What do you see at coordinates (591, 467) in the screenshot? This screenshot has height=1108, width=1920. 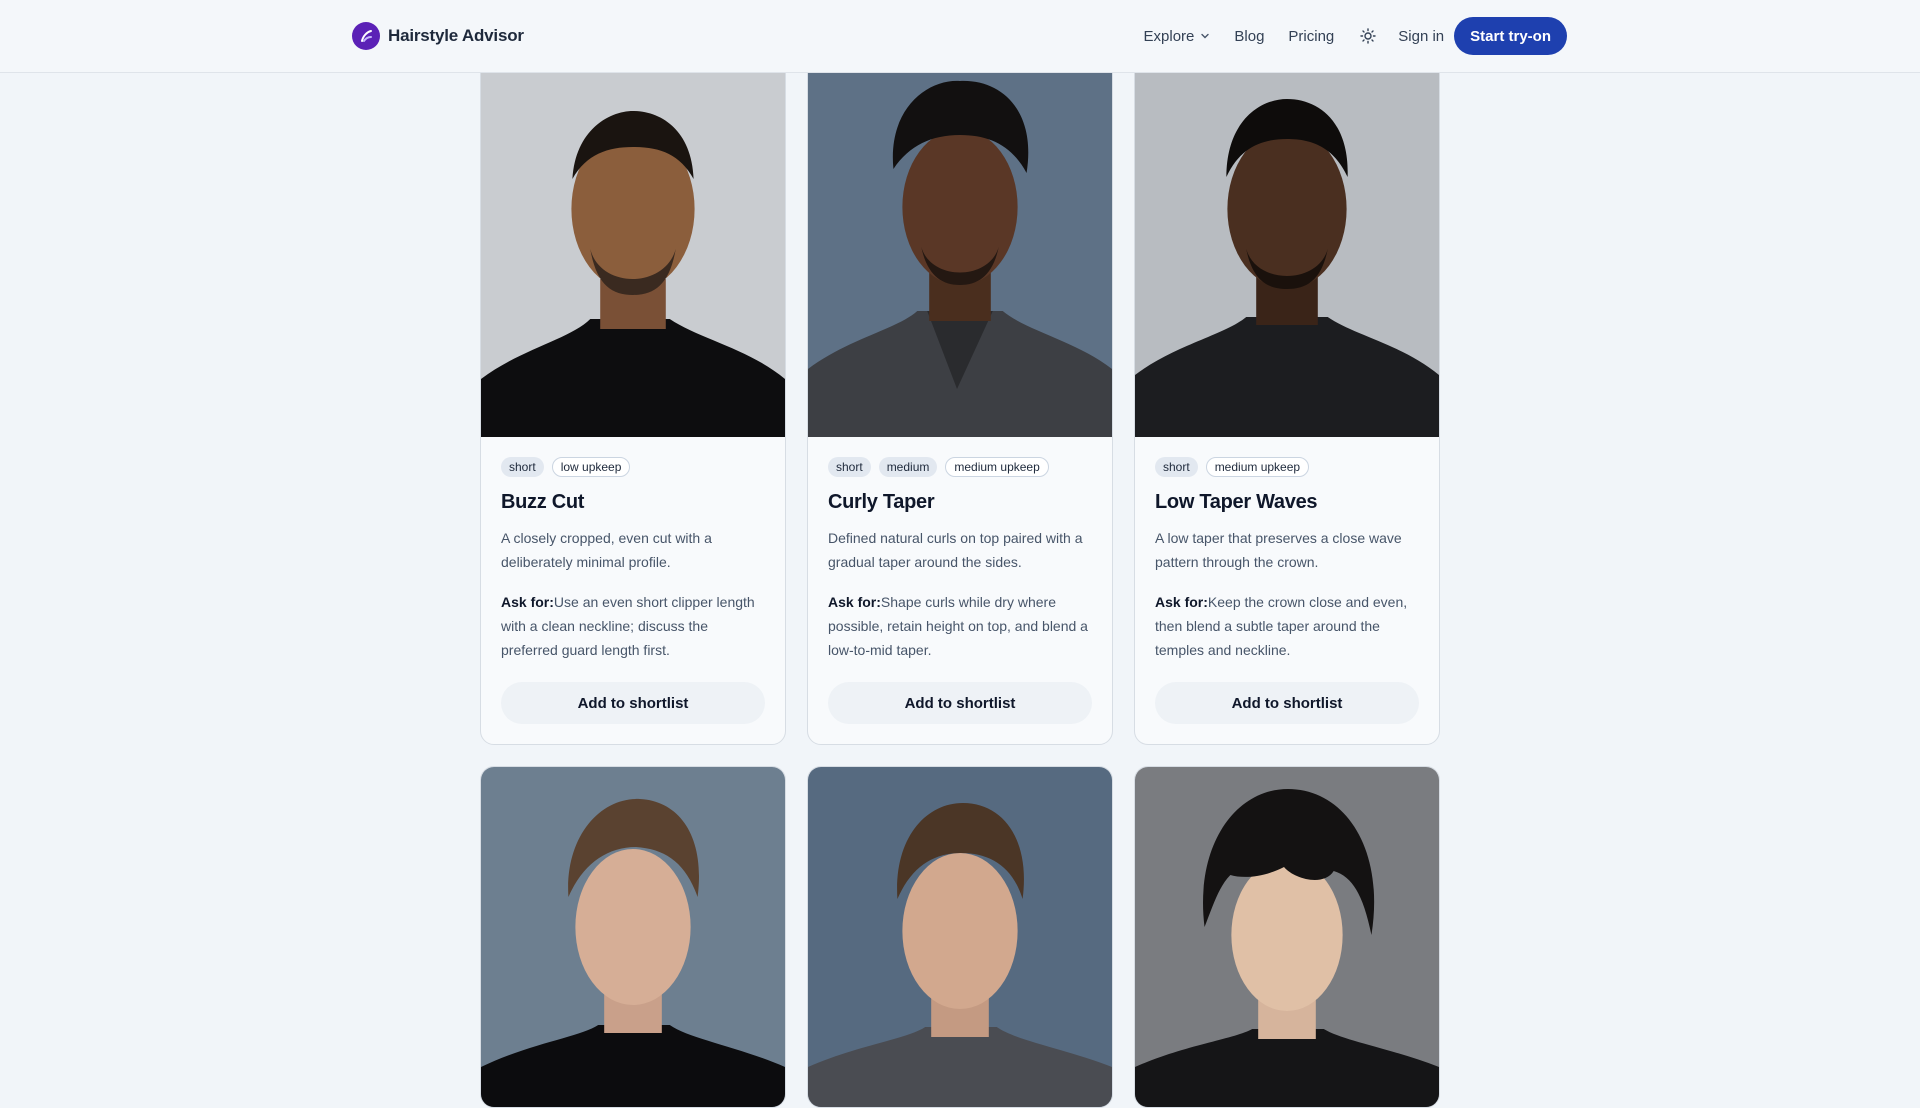 I see `tag: low upkeep` at bounding box center [591, 467].